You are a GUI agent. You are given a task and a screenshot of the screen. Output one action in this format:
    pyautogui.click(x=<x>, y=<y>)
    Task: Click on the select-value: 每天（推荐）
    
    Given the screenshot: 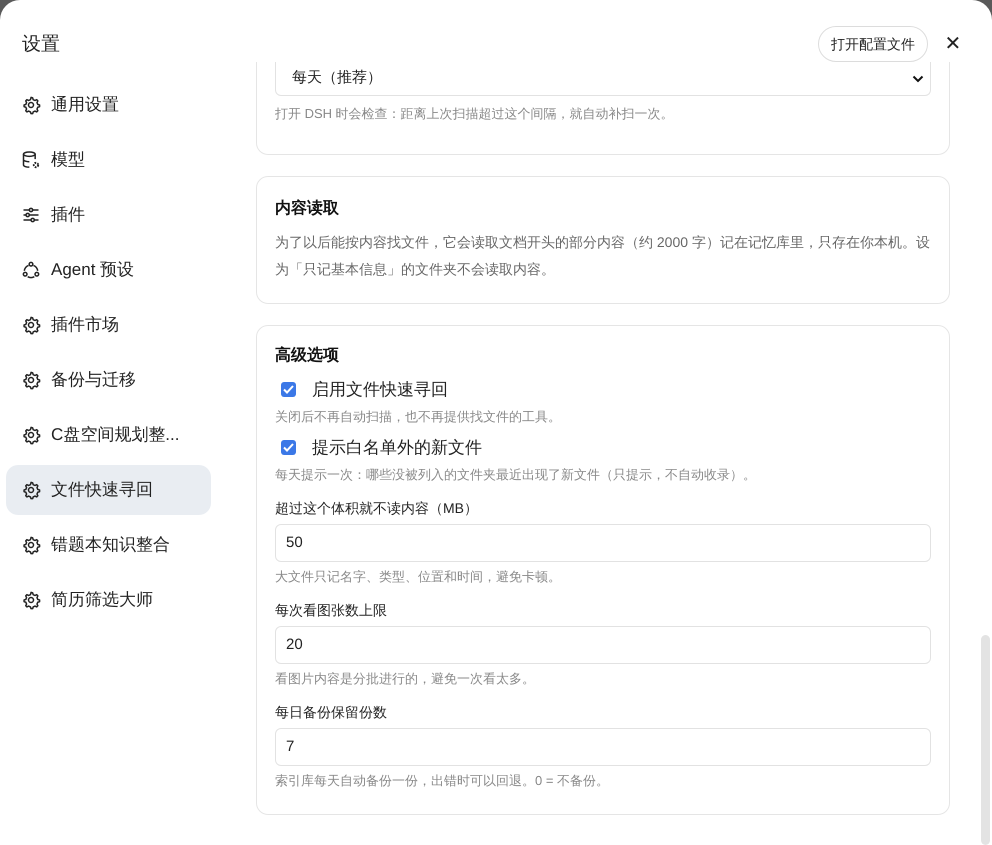 What is the action you would take?
    pyautogui.click(x=337, y=78)
    